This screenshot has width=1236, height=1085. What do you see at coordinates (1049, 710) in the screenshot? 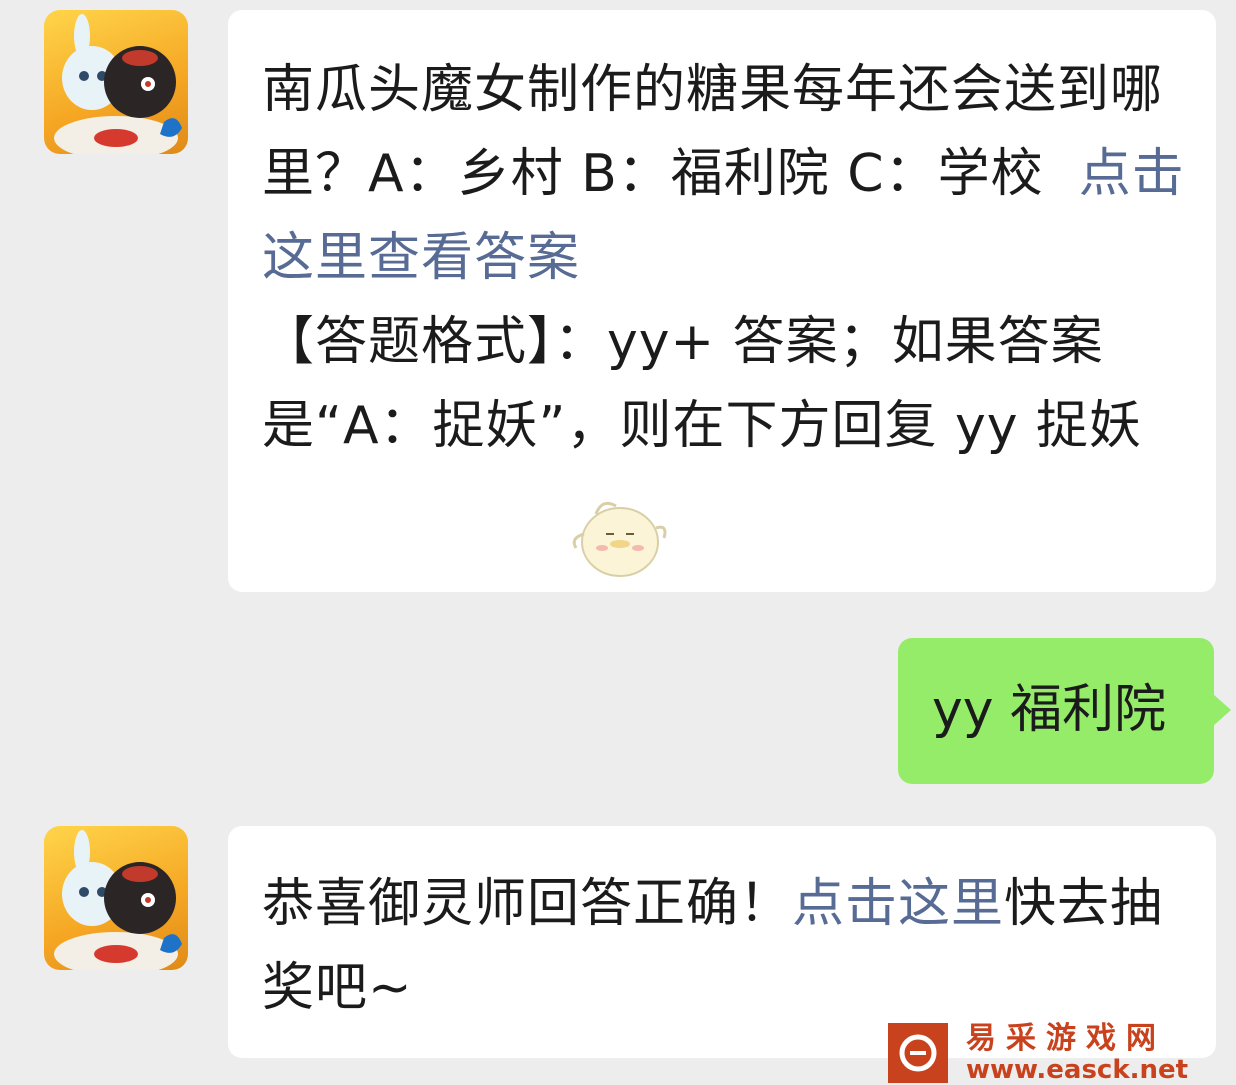
I see `reply-text: yy 福利院` at bounding box center [1049, 710].